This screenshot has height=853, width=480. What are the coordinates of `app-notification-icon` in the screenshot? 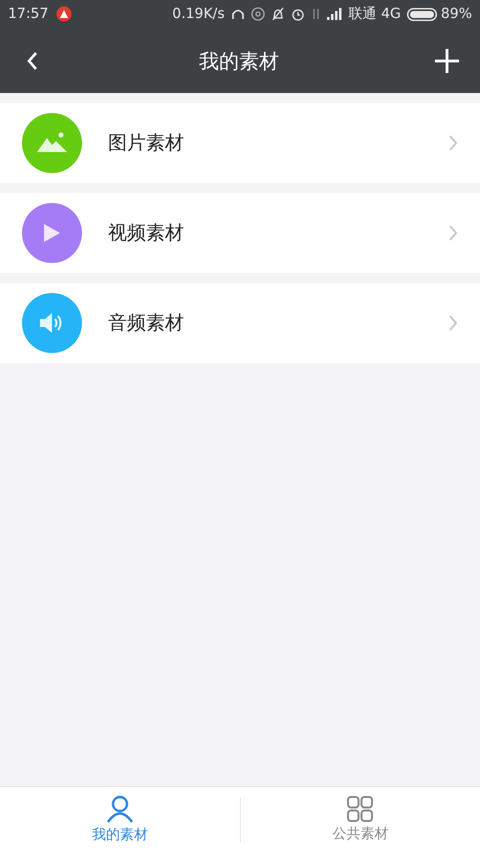 It's located at (64, 14).